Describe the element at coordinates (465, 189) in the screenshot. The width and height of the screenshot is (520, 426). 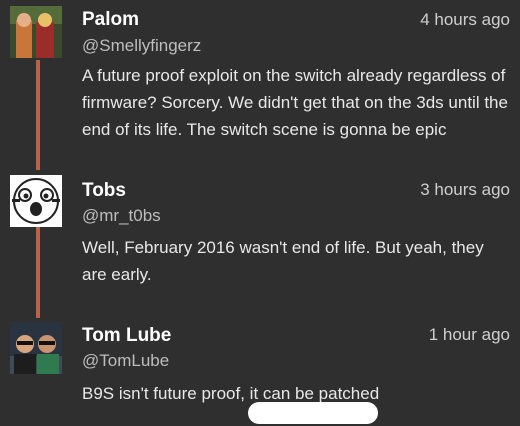
I see `timestamp: 3 hours ago` at that location.